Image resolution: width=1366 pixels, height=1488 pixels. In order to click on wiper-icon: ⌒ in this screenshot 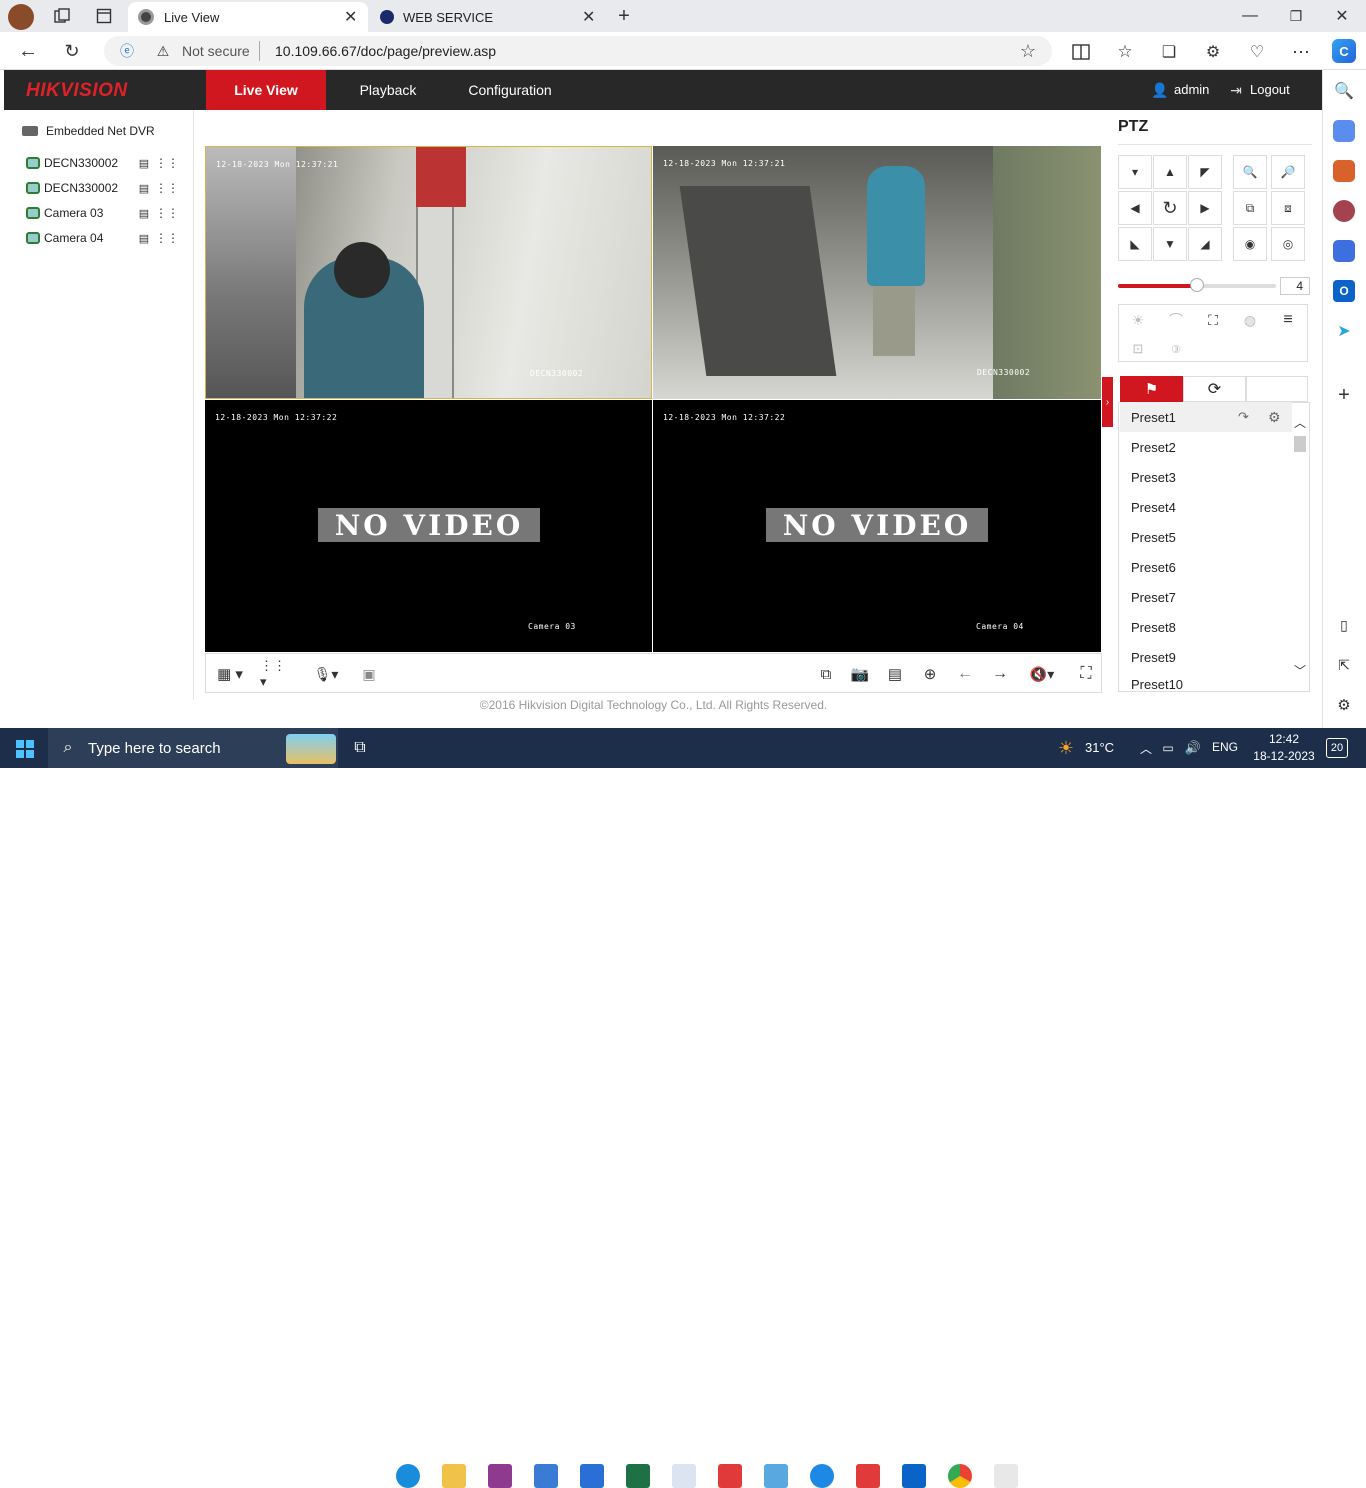, I will do `click(1176, 320)`.